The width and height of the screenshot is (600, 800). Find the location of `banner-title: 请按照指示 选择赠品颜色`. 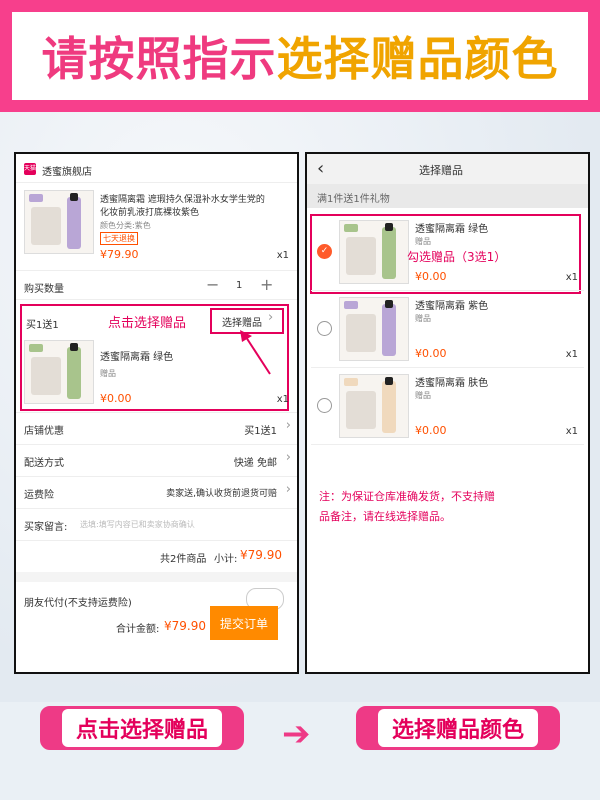

banner-title: 请按照指示 选择赠品颜色 is located at coordinates (300, 56).